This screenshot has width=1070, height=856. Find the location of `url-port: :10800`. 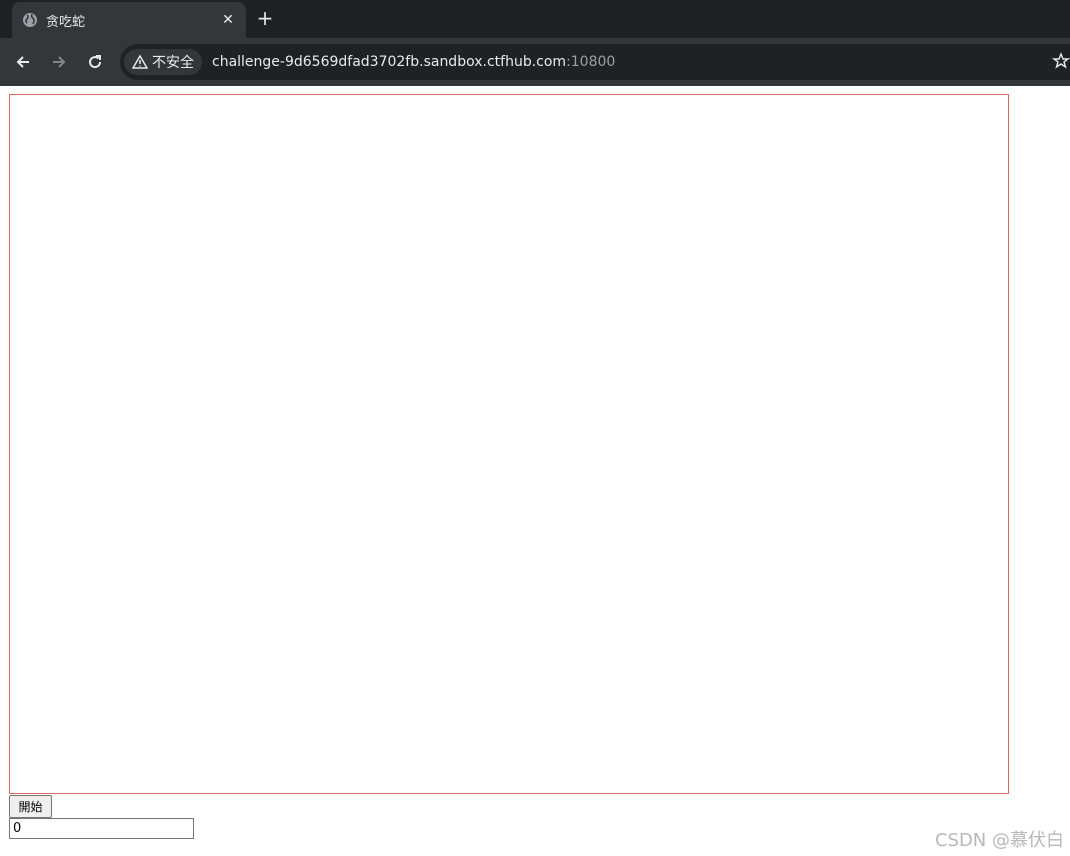

url-port: :10800 is located at coordinates (591, 62).